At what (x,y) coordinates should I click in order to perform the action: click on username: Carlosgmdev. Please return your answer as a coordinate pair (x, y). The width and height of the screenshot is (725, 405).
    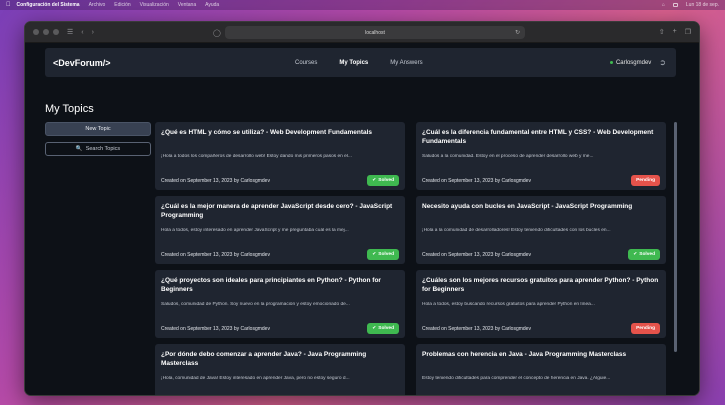
    Looking at the image, I should click on (633, 62).